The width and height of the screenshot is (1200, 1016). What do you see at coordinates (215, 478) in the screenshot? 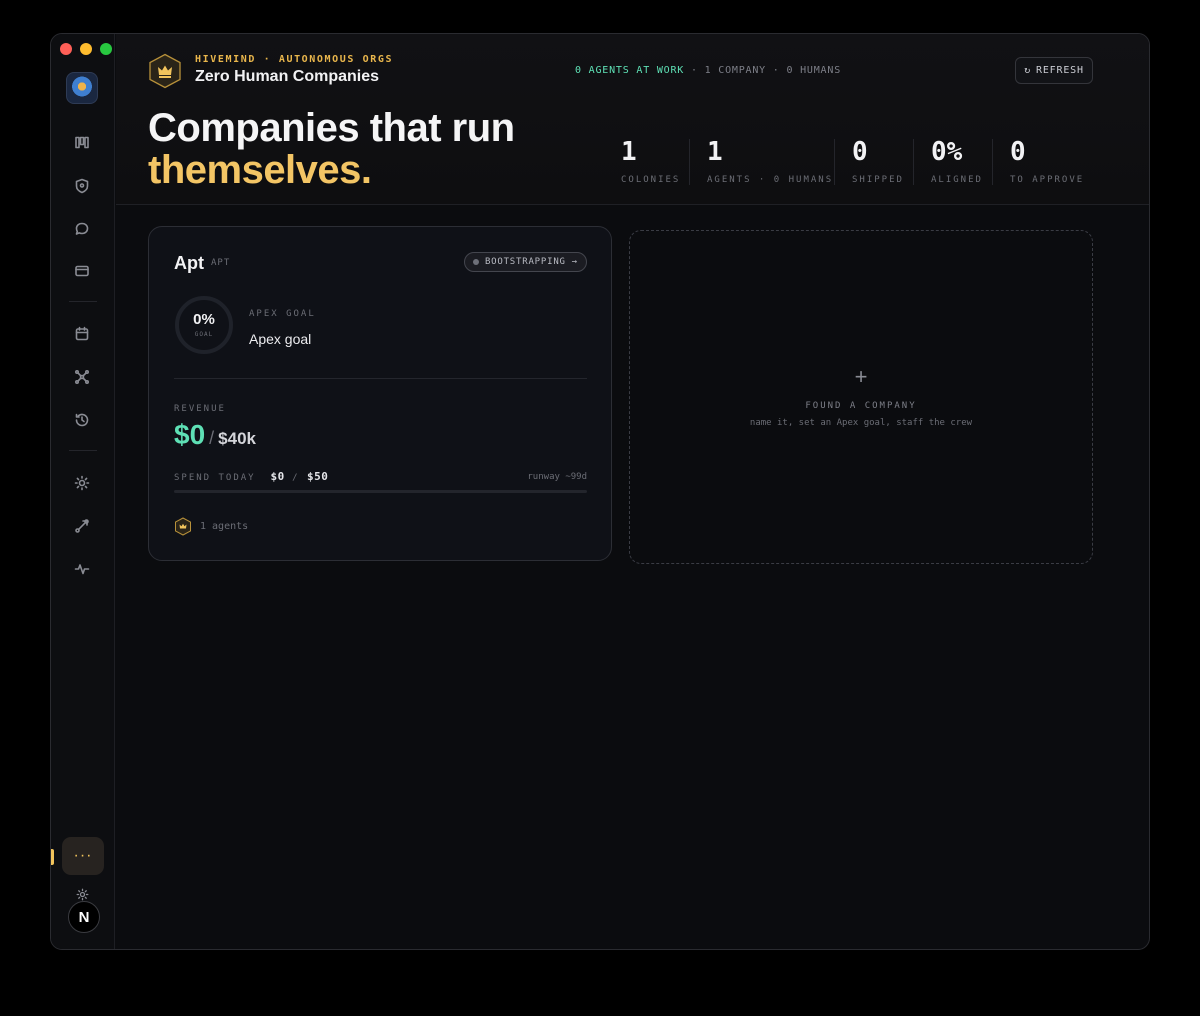
I see `spend-label: SPEND TODAY` at bounding box center [215, 478].